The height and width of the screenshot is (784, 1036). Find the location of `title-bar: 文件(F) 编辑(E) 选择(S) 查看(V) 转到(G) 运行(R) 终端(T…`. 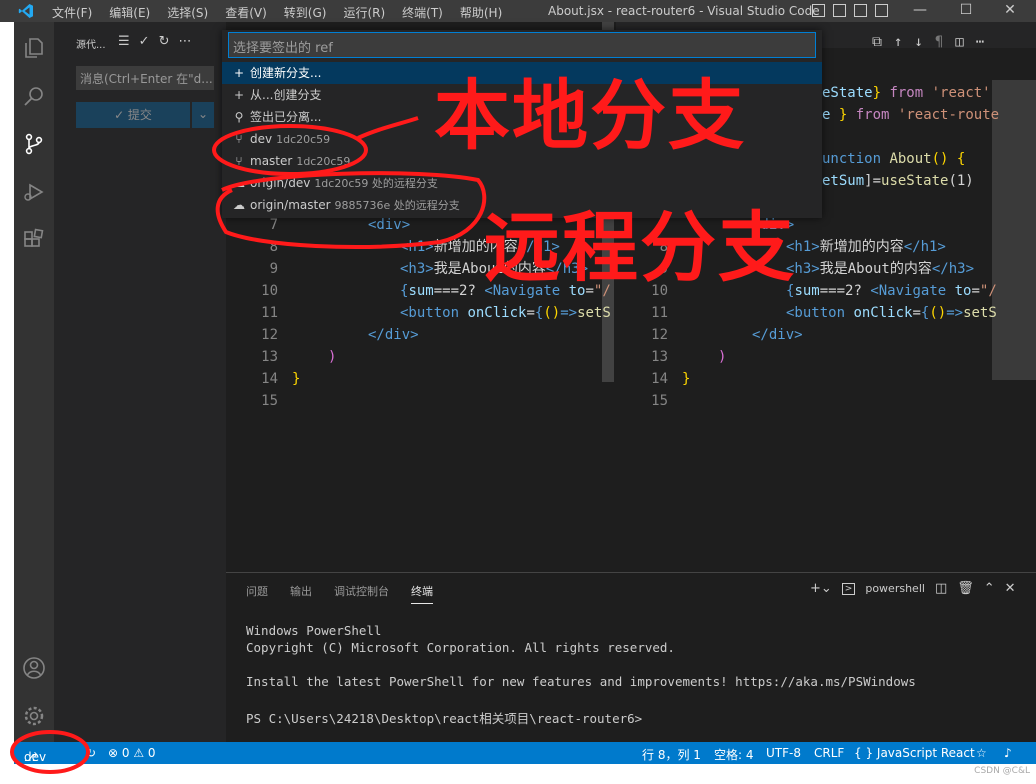

title-bar: 文件(F) 编辑(E) 选择(S) 查看(V) 转到(G) 运行(R) 终端(T… is located at coordinates (518, 11).